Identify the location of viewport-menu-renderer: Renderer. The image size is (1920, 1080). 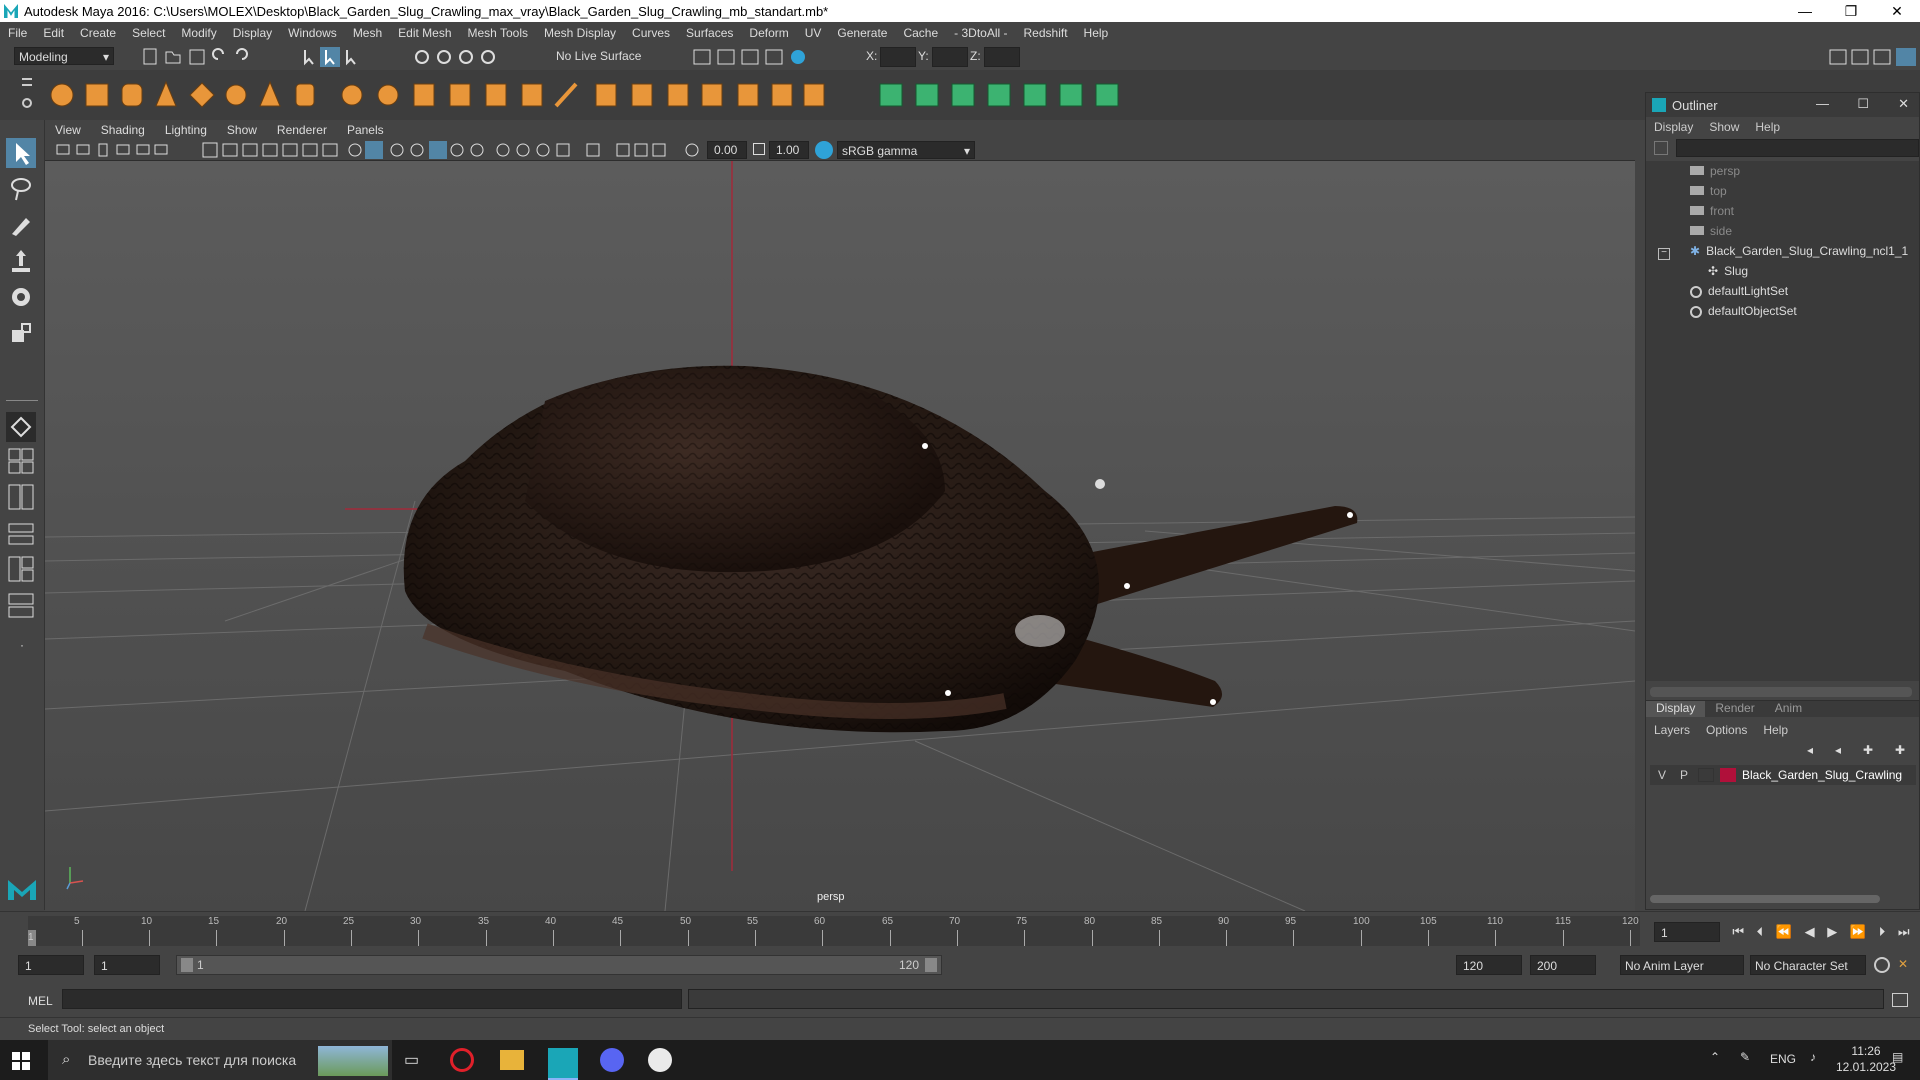
(302, 130).